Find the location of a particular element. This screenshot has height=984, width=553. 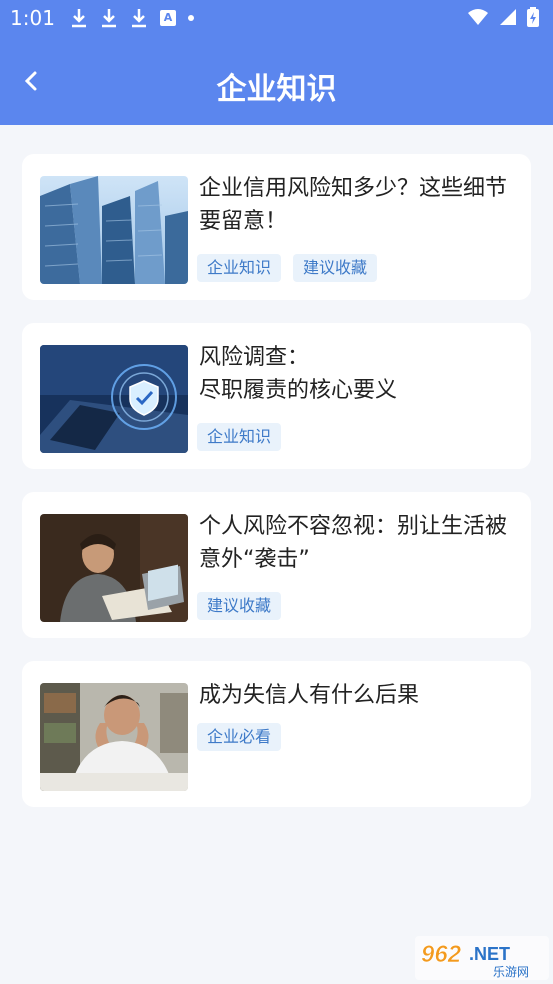

battery-charging-icon is located at coordinates (533, 17).